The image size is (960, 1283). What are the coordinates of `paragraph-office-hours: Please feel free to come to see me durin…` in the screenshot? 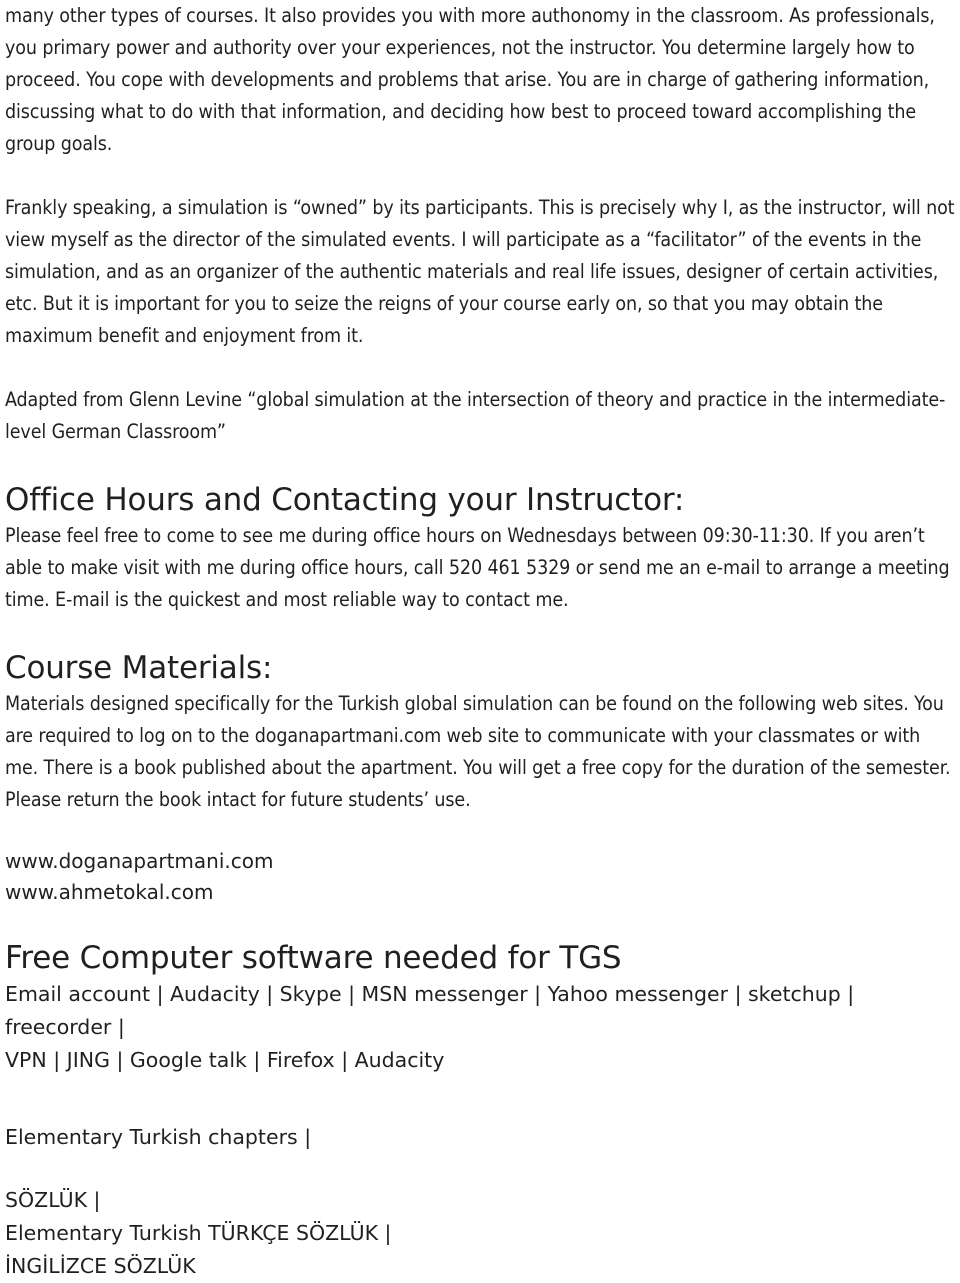 It's located at (477, 567).